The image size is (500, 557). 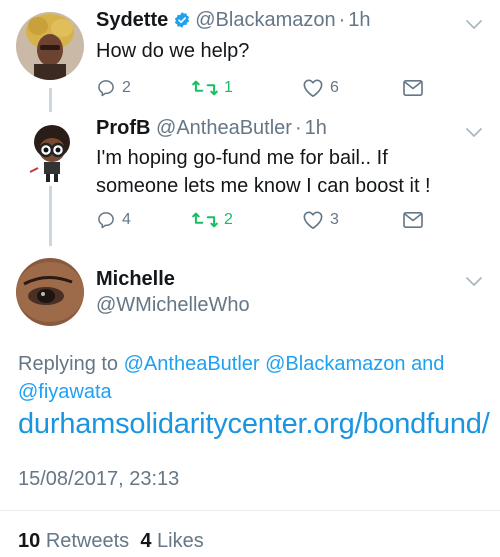 What do you see at coordinates (334, 219) in the screenshot?
I see `like-count: 3` at bounding box center [334, 219].